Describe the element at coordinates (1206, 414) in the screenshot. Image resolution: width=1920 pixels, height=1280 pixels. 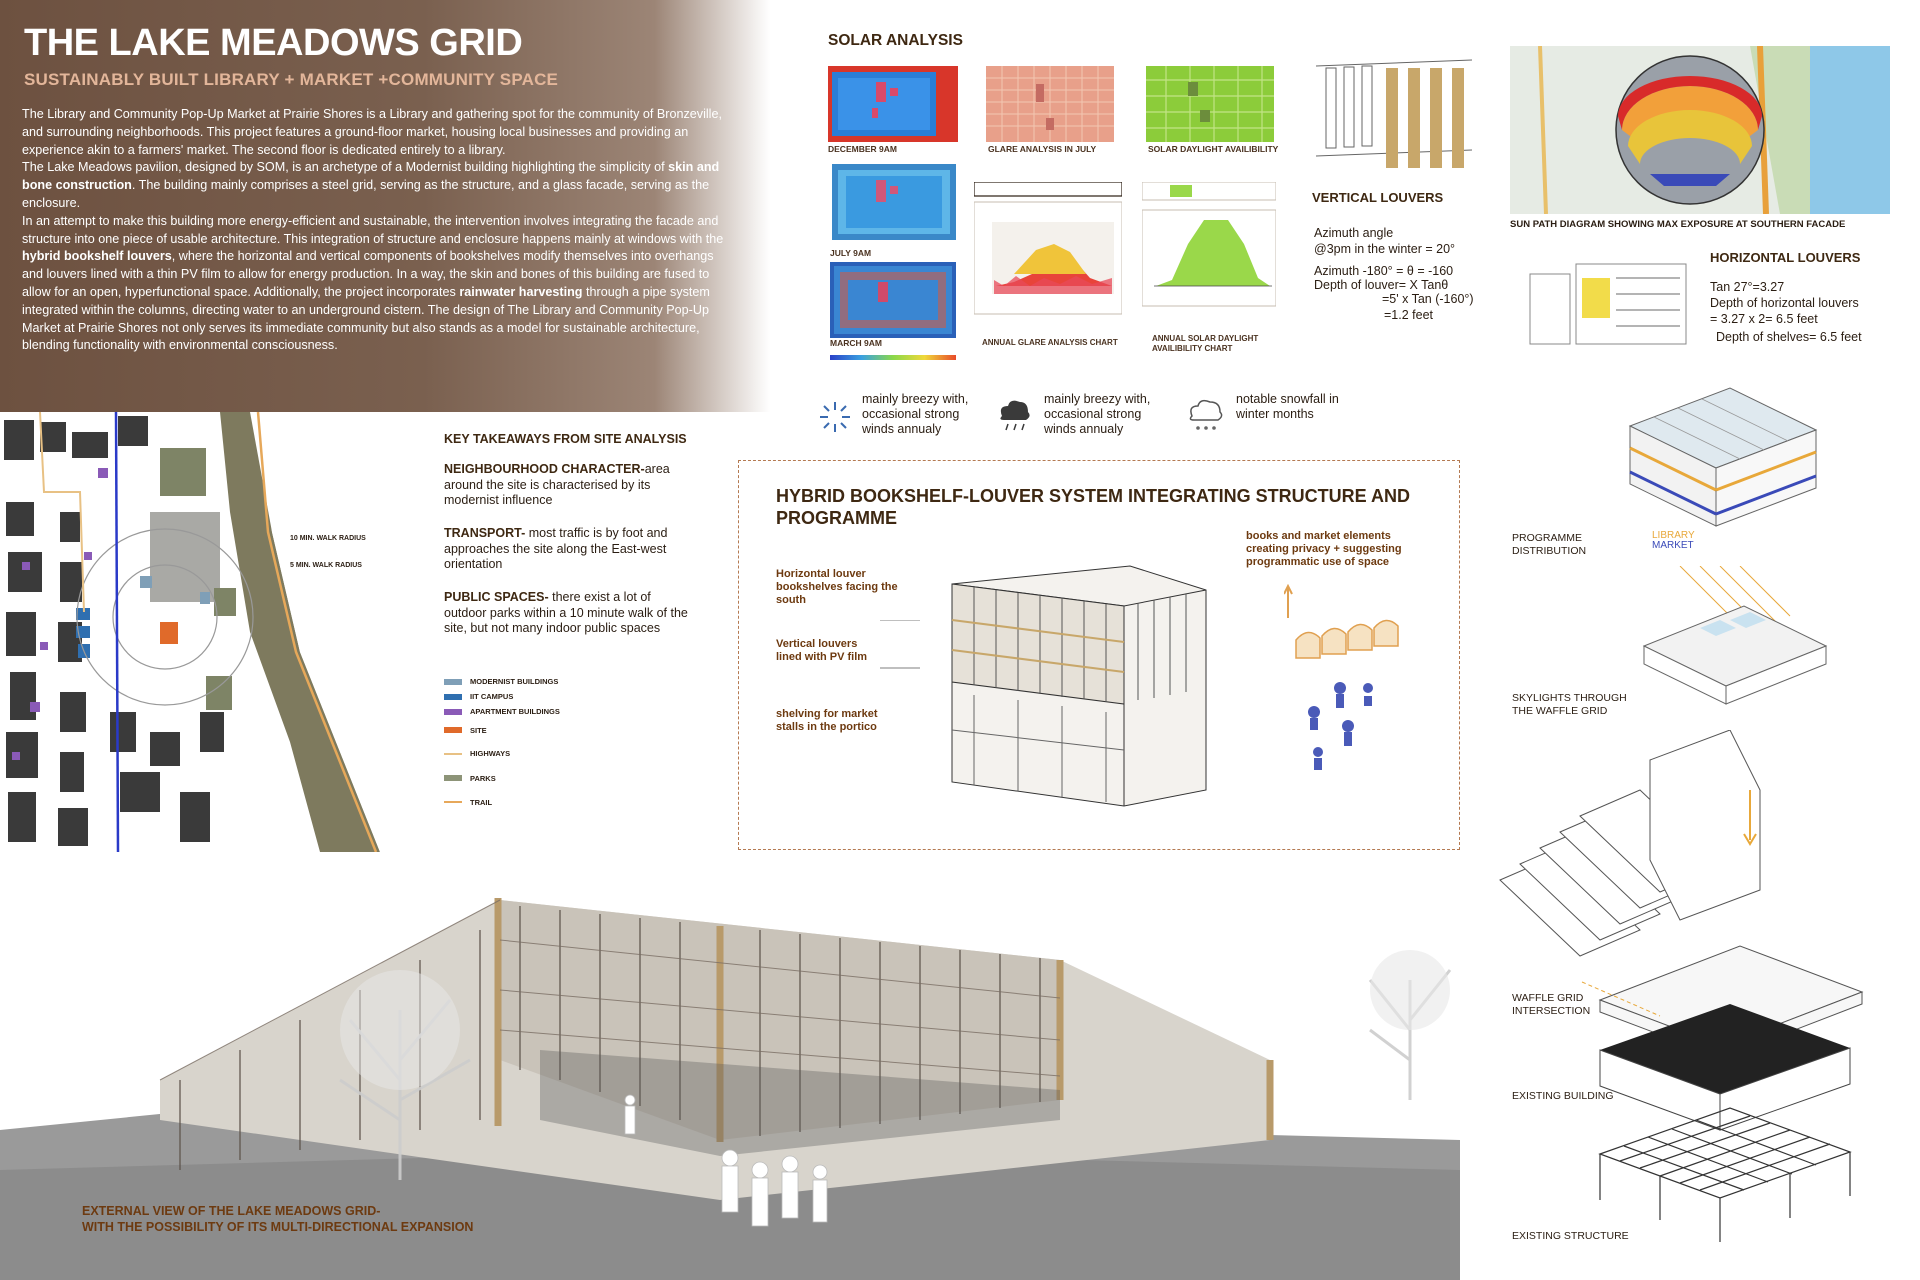
I see `snow-cloud-icon` at that location.